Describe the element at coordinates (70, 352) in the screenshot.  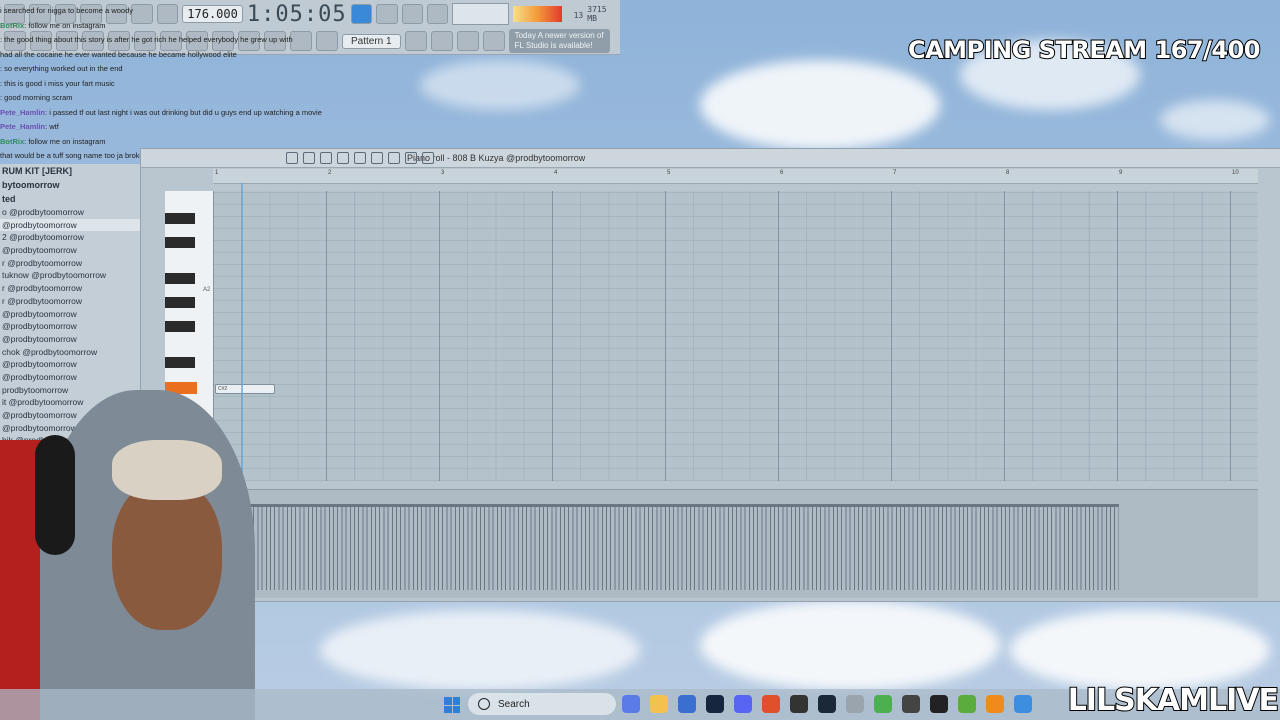
I see `browser-item: chok @prodbytoomorrow` at that location.